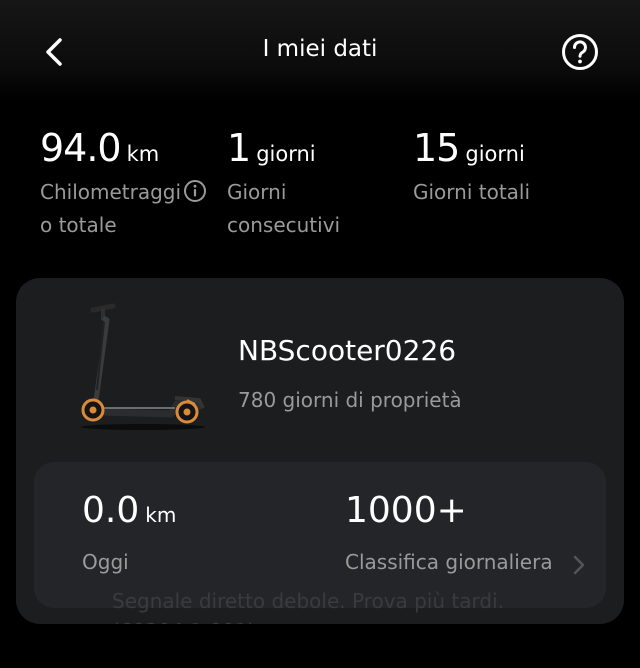  I want to click on total-days-value: 15, so click(436, 148).